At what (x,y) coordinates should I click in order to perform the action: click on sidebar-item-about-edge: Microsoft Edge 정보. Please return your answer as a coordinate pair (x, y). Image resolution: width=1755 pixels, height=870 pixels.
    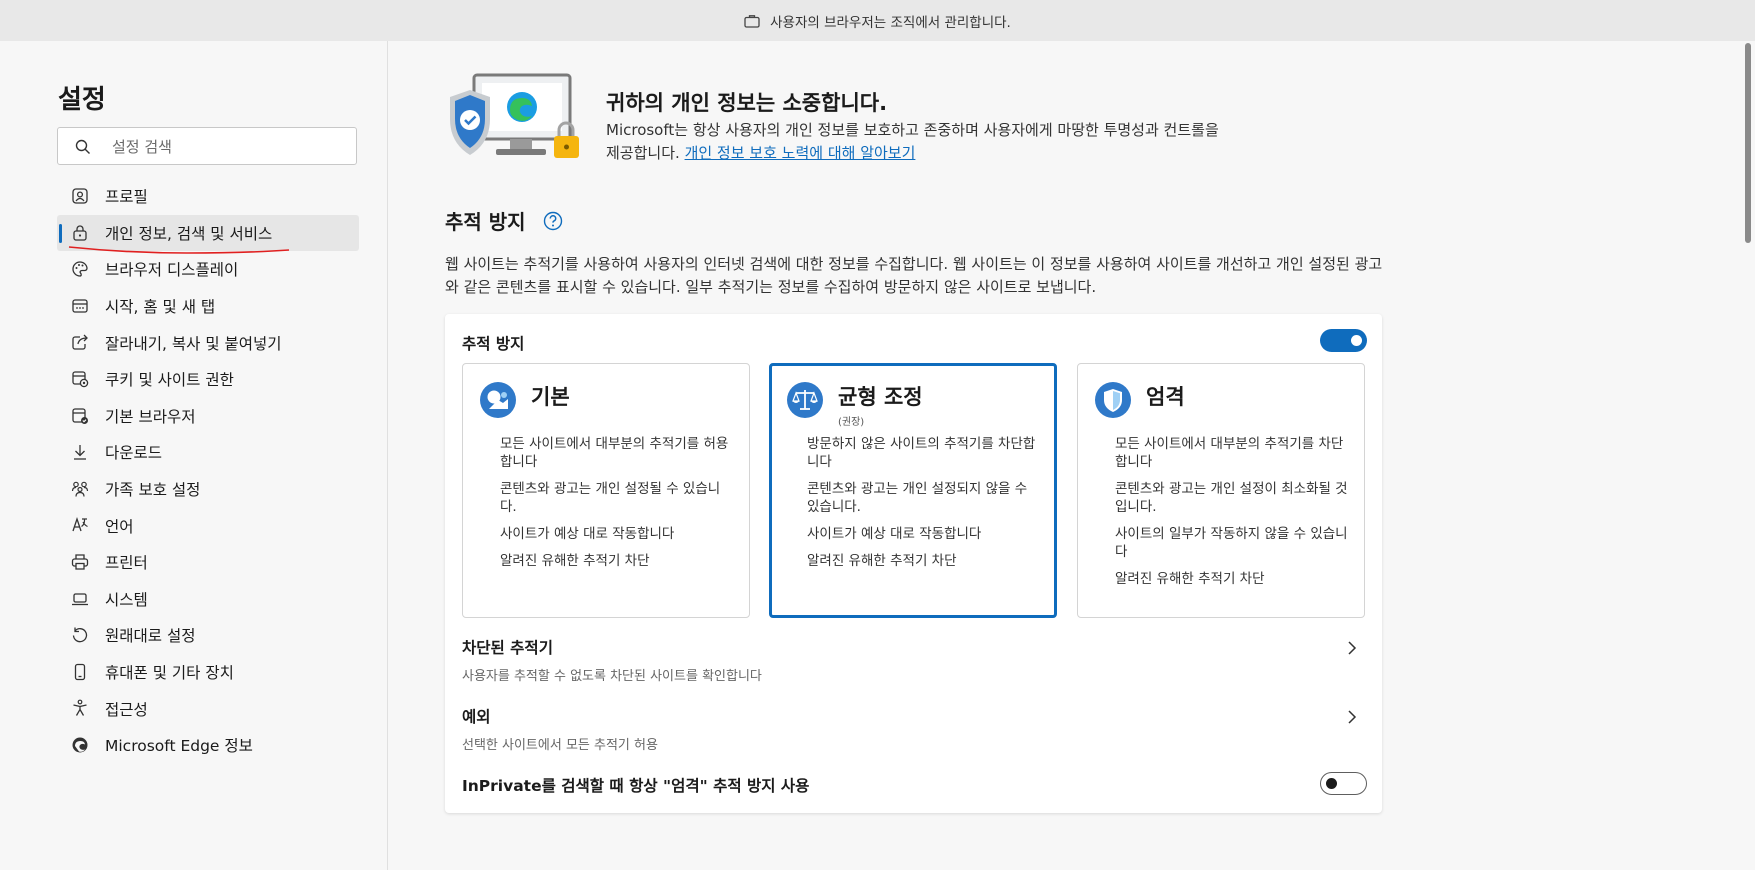
    Looking at the image, I should click on (208, 745).